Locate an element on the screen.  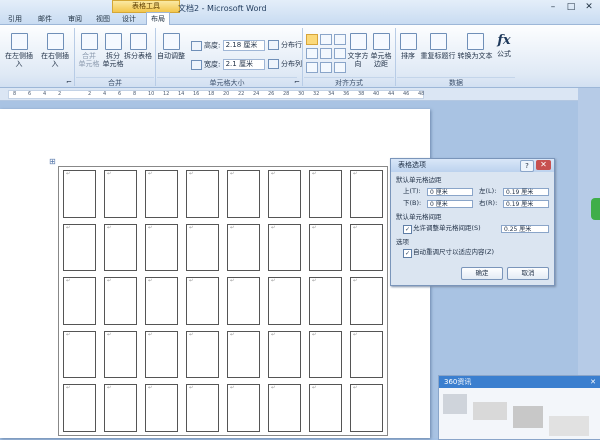
bottom-margin-input: 0 厘米 is located at coordinates (450, 204).